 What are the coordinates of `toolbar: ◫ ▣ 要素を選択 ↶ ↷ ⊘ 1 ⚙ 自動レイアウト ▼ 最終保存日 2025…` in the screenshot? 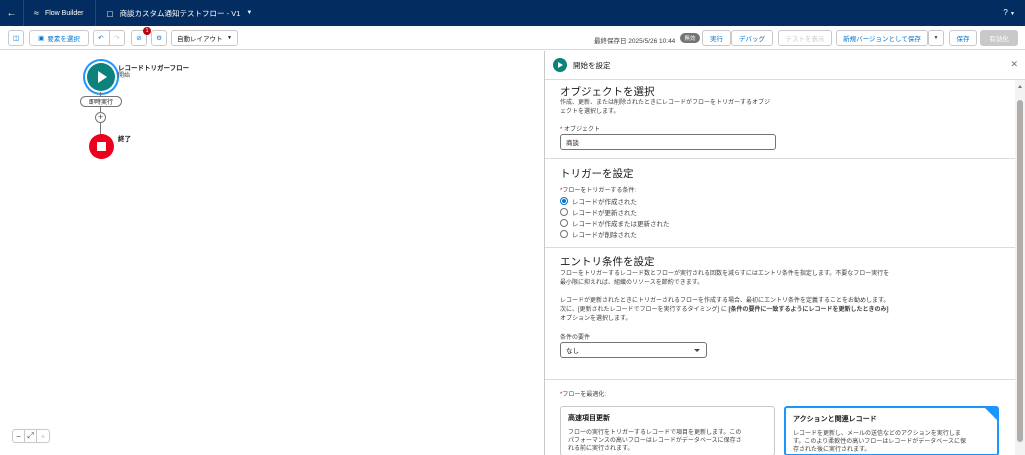 It's located at (512, 38).